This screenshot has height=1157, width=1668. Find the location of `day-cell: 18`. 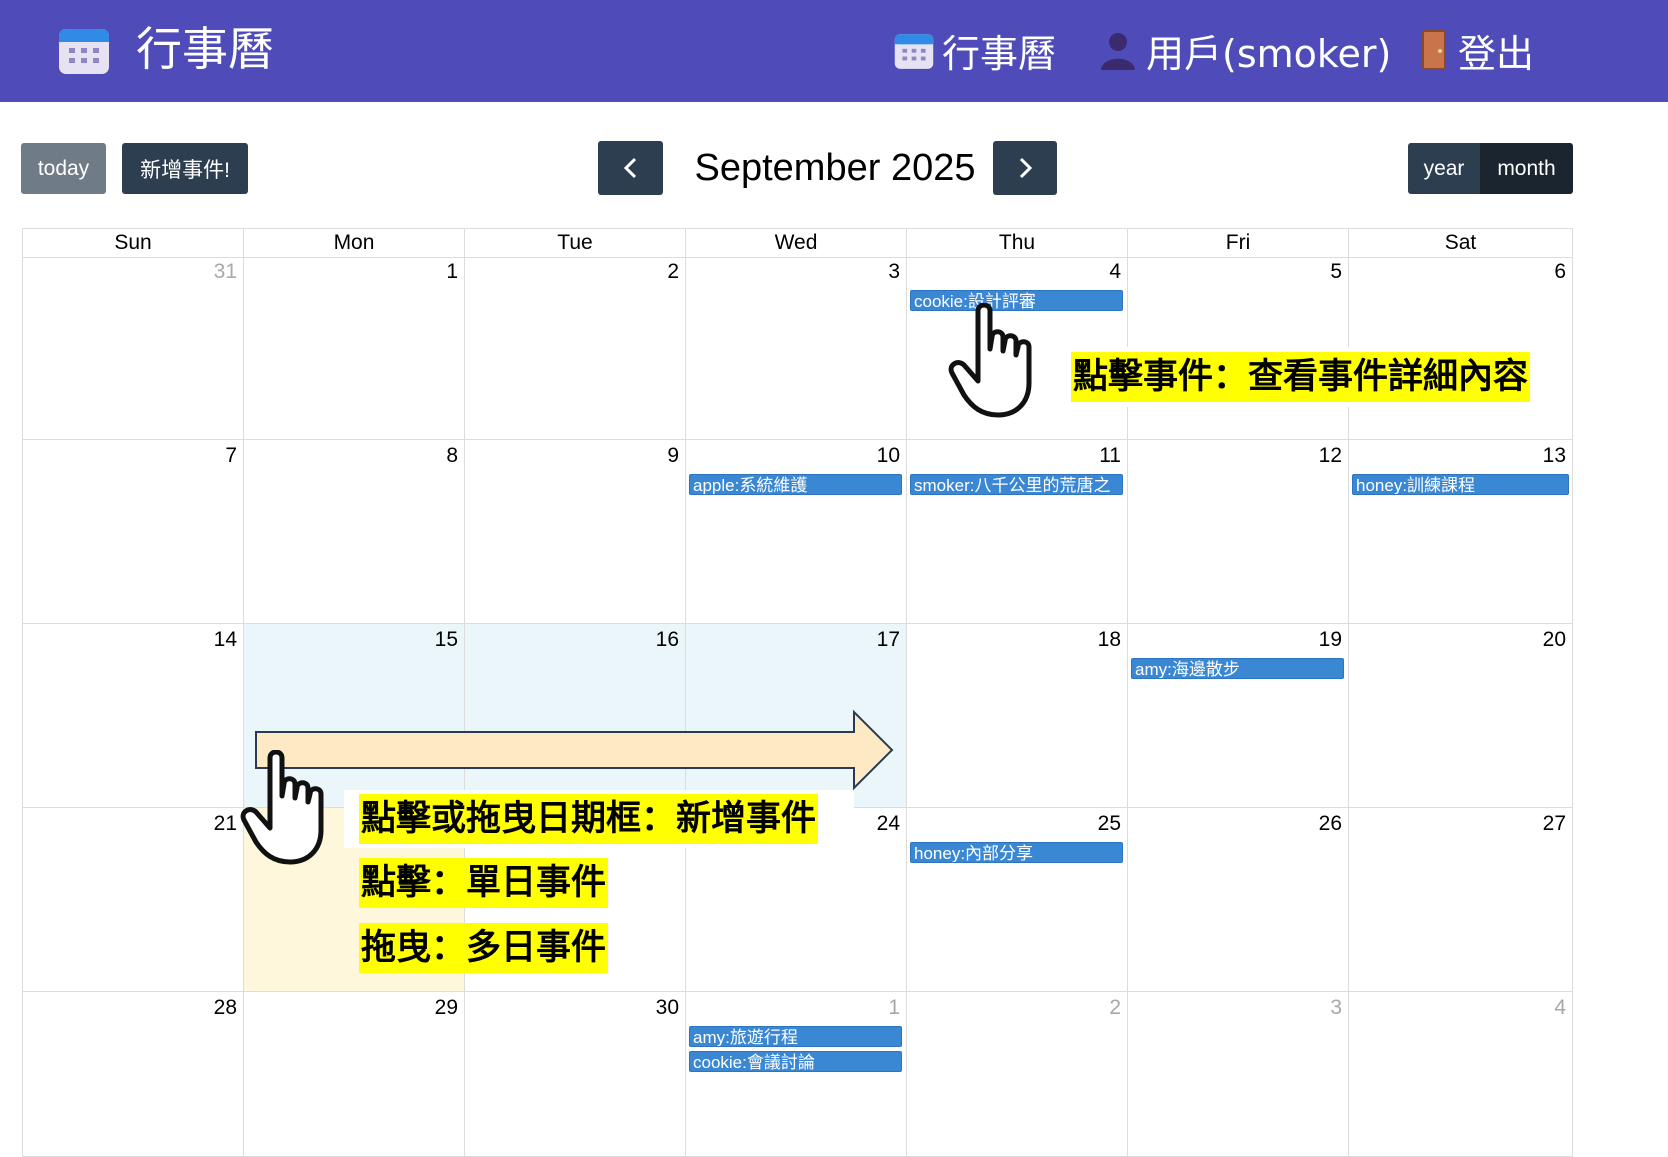

day-cell: 18 is located at coordinates (1016, 716).